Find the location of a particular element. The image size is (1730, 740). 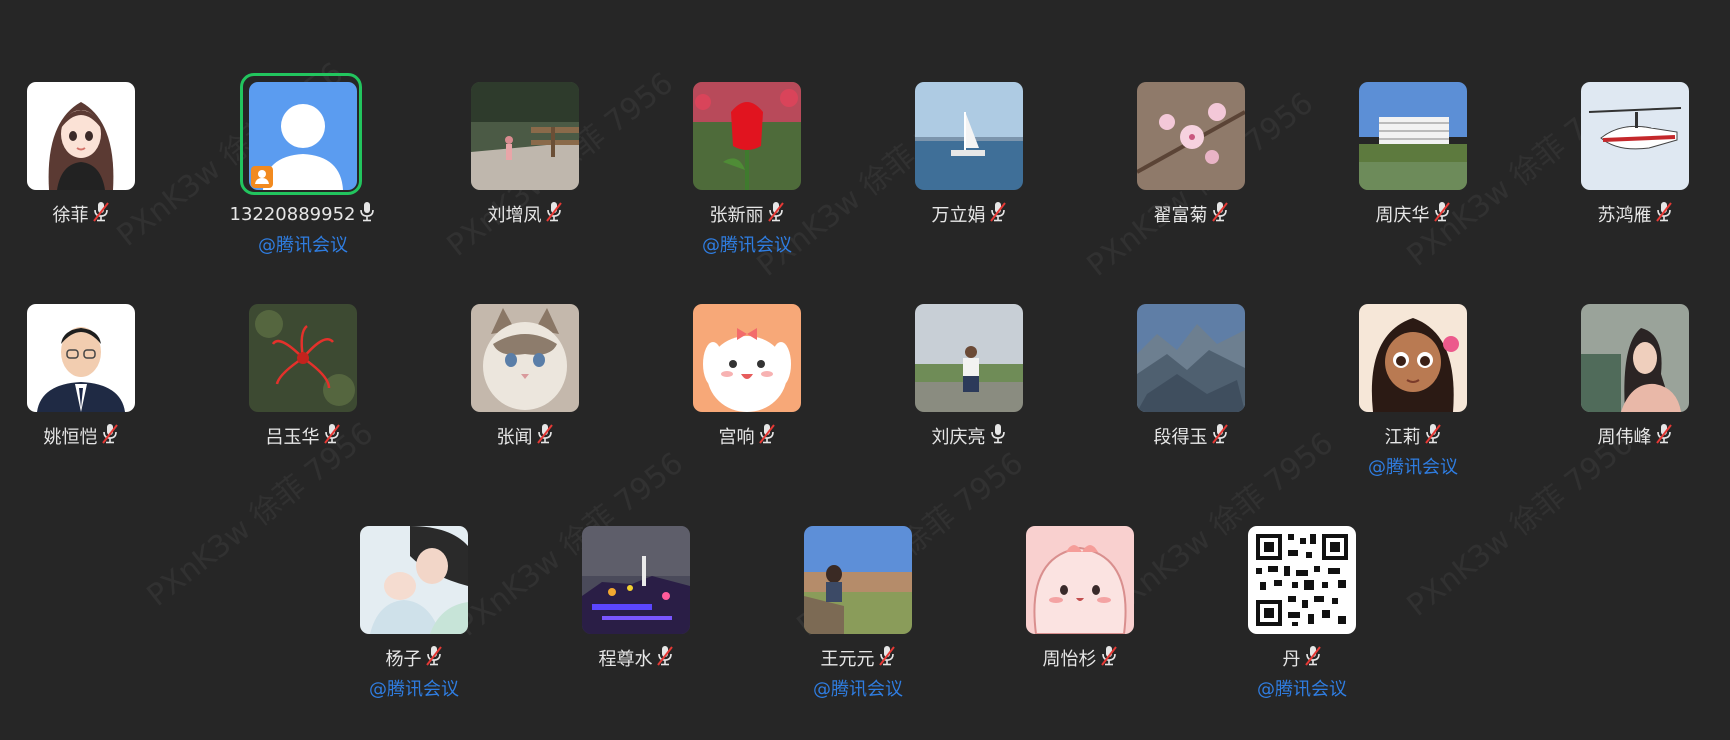

trail-photo-avatar-image is located at coordinates (525, 136).